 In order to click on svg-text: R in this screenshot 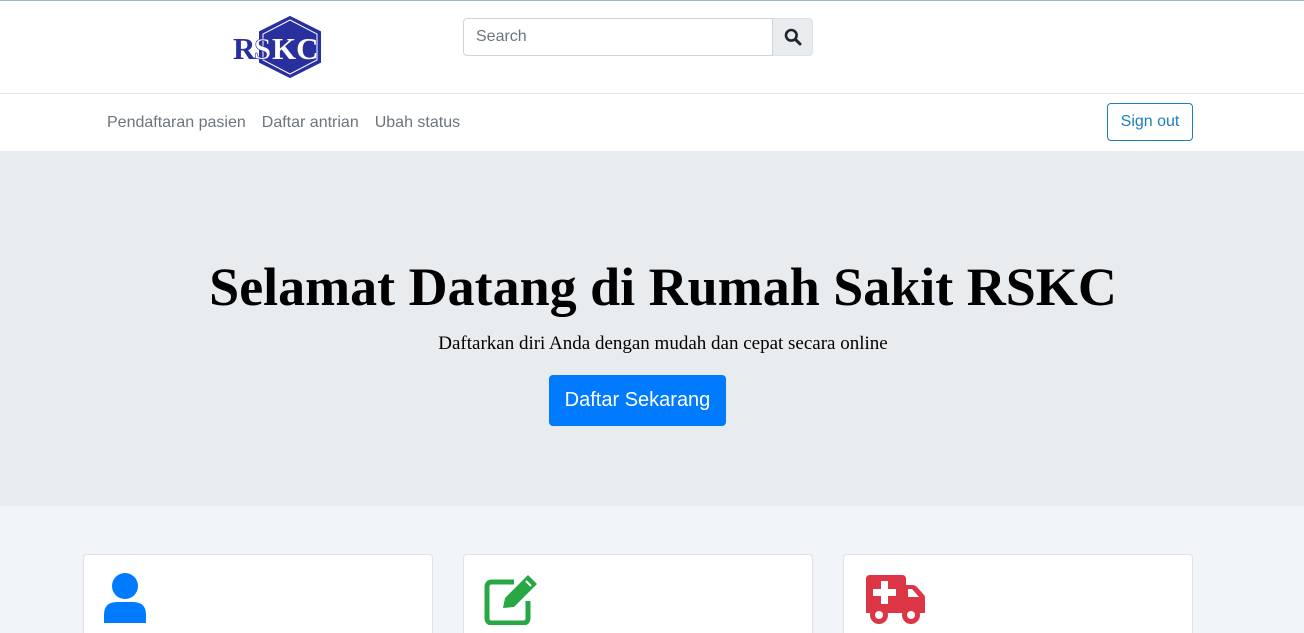, I will do `click(244, 48)`.